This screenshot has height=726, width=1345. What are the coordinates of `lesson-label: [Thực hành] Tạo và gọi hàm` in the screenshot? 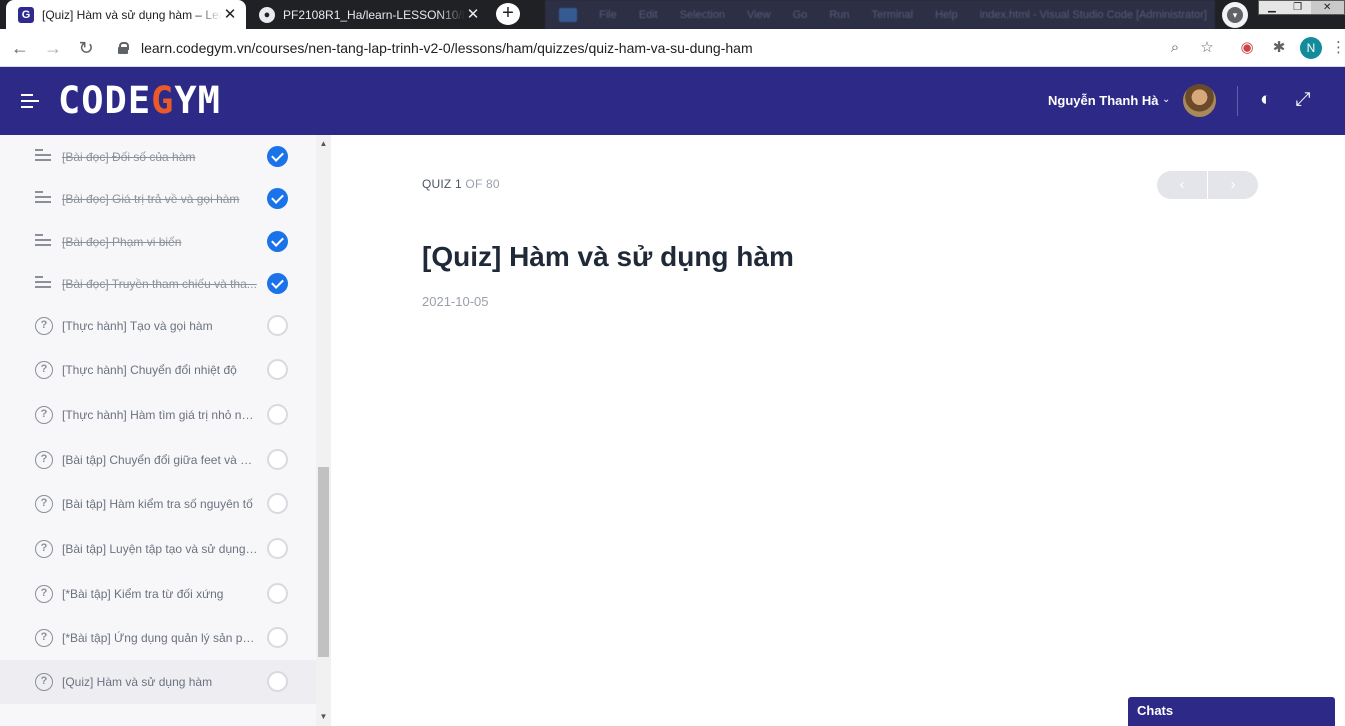 It's located at (137, 326).